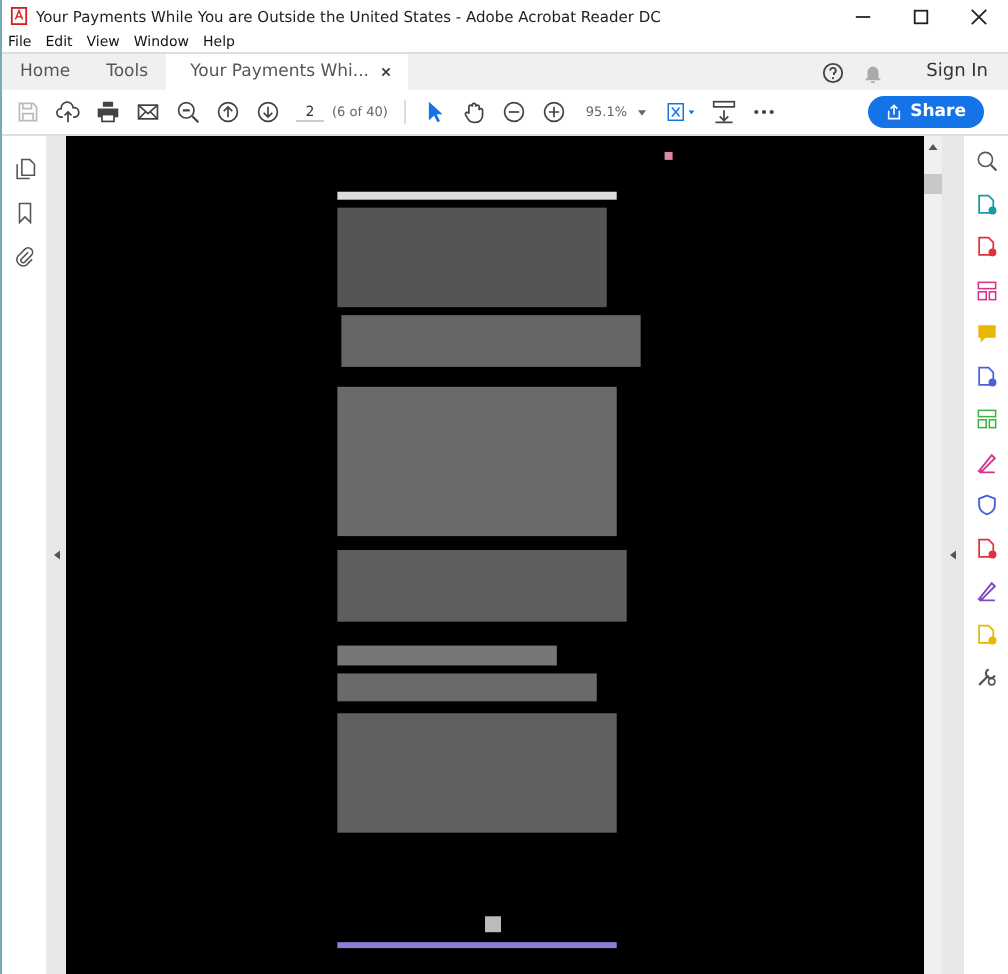 The height and width of the screenshot is (974, 1008). I want to click on tab: Tools, so click(127, 72).